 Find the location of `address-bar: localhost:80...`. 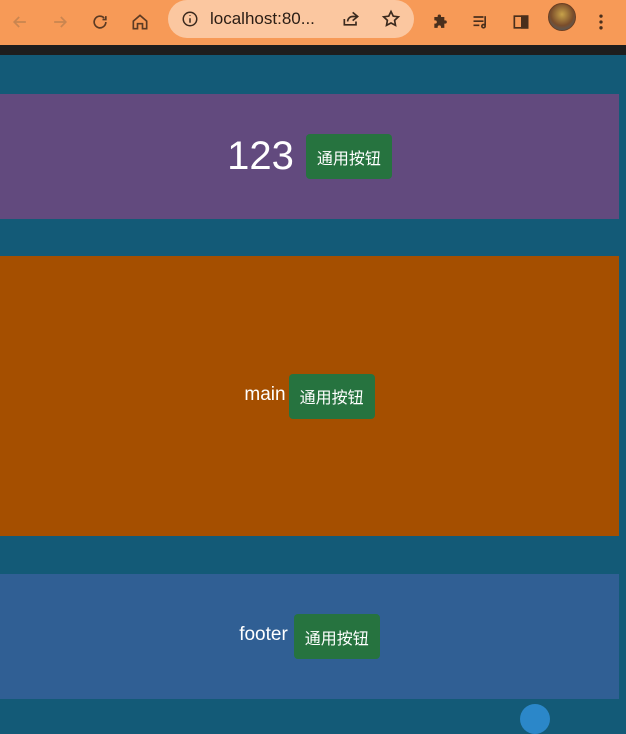

address-bar: localhost:80... is located at coordinates (291, 19).